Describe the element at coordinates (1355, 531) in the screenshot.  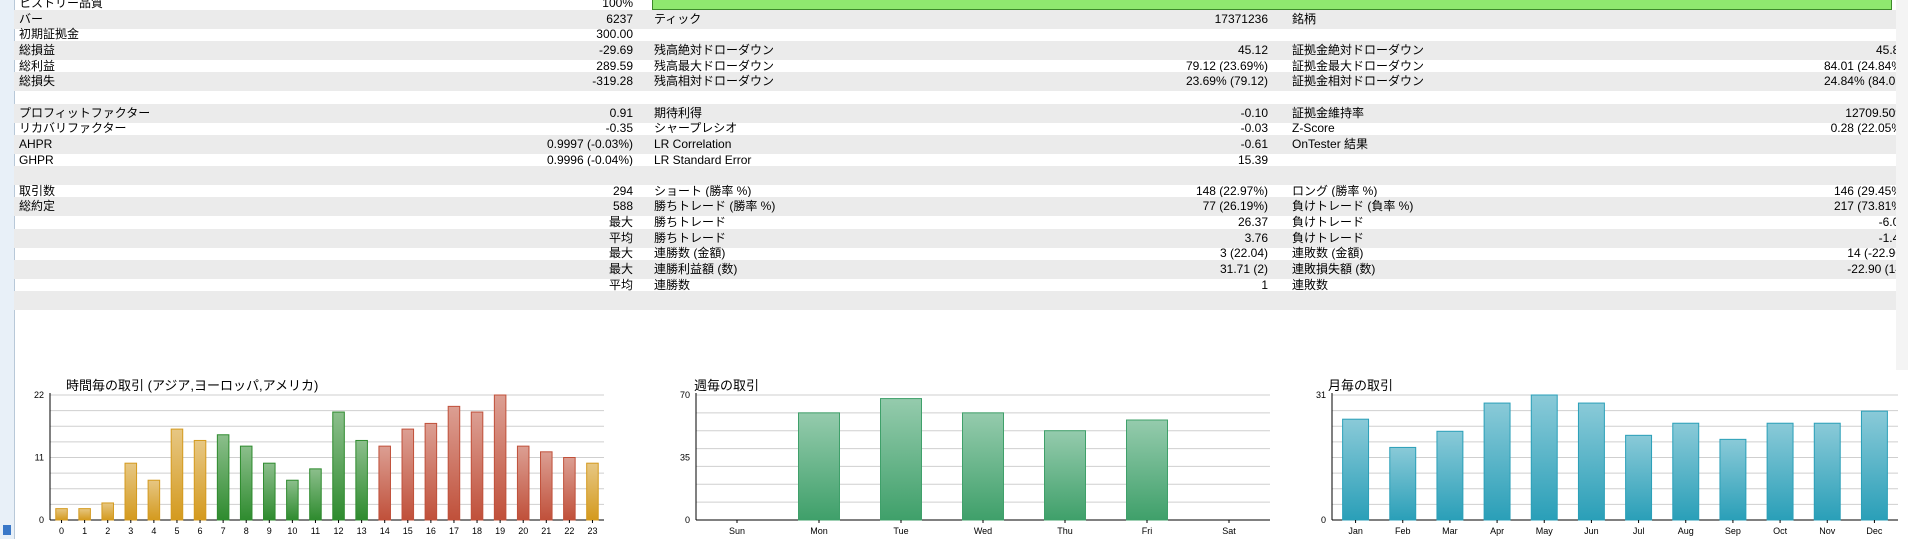
I see `x-tick-label: Jan` at that location.